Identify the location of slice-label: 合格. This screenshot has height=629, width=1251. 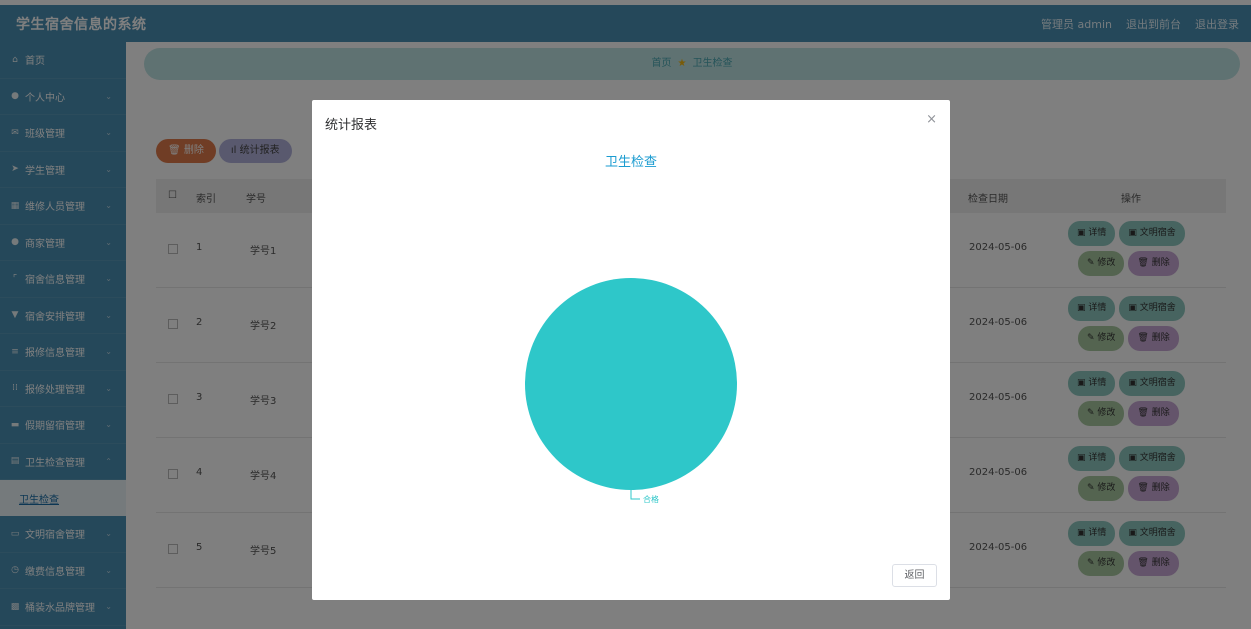
(651, 499).